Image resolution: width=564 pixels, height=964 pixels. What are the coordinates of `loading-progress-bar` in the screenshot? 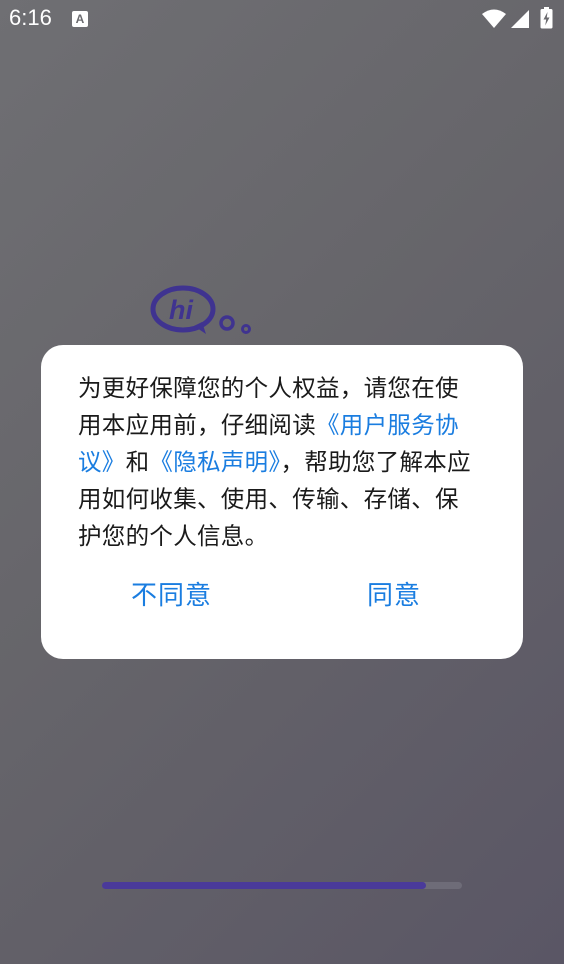 It's located at (282, 885).